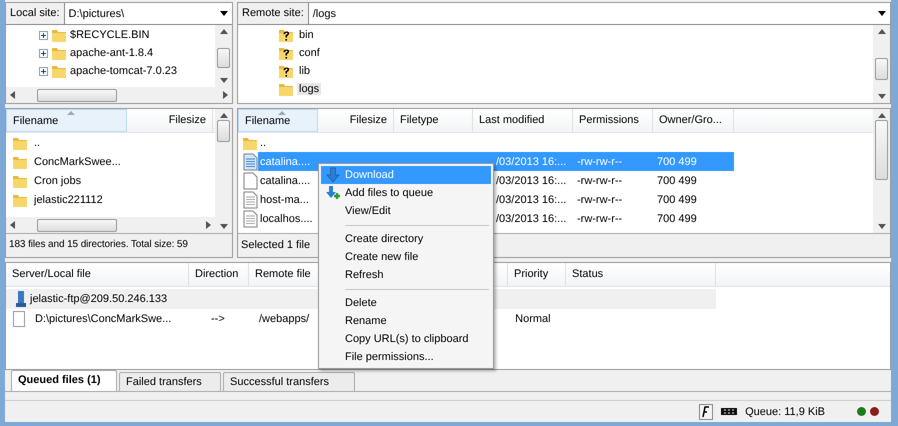  What do you see at coordinates (112, 53) in the screenshot?
I see `tree-item: apache-ant-1.8.4` at bounding box center [112, 53].